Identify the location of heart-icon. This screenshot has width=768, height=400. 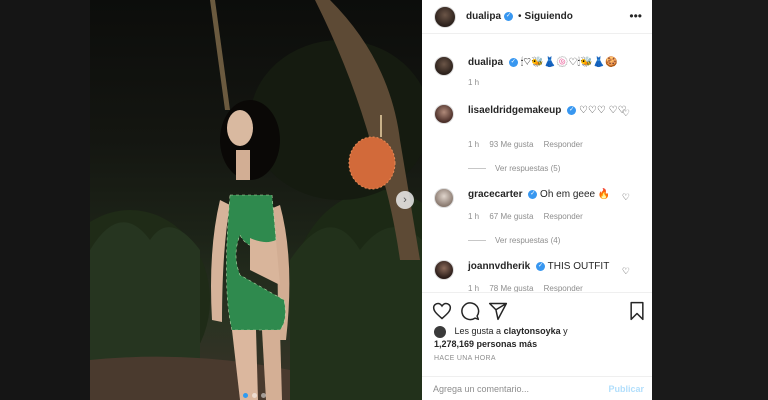
(442, 311).